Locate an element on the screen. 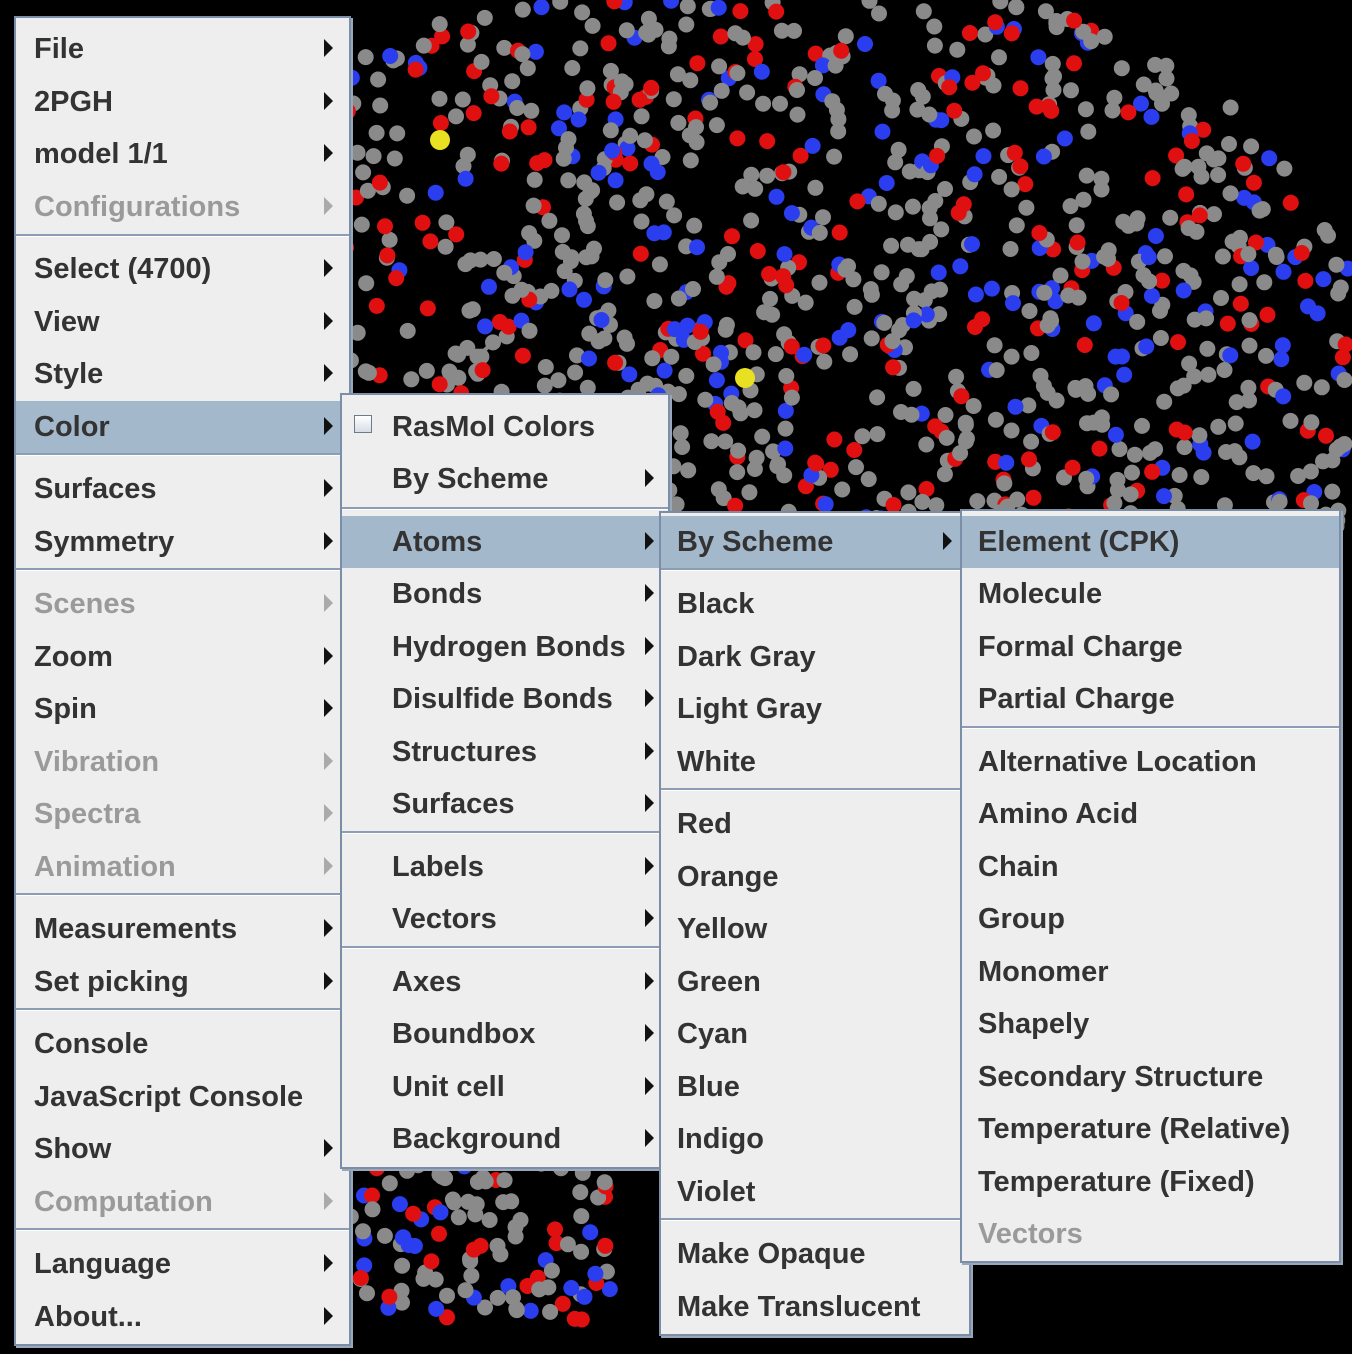 This screenshot has height=1354, width=1352. menu-item-dark-gray: Dark Gray is located at coordinates (815, 657).